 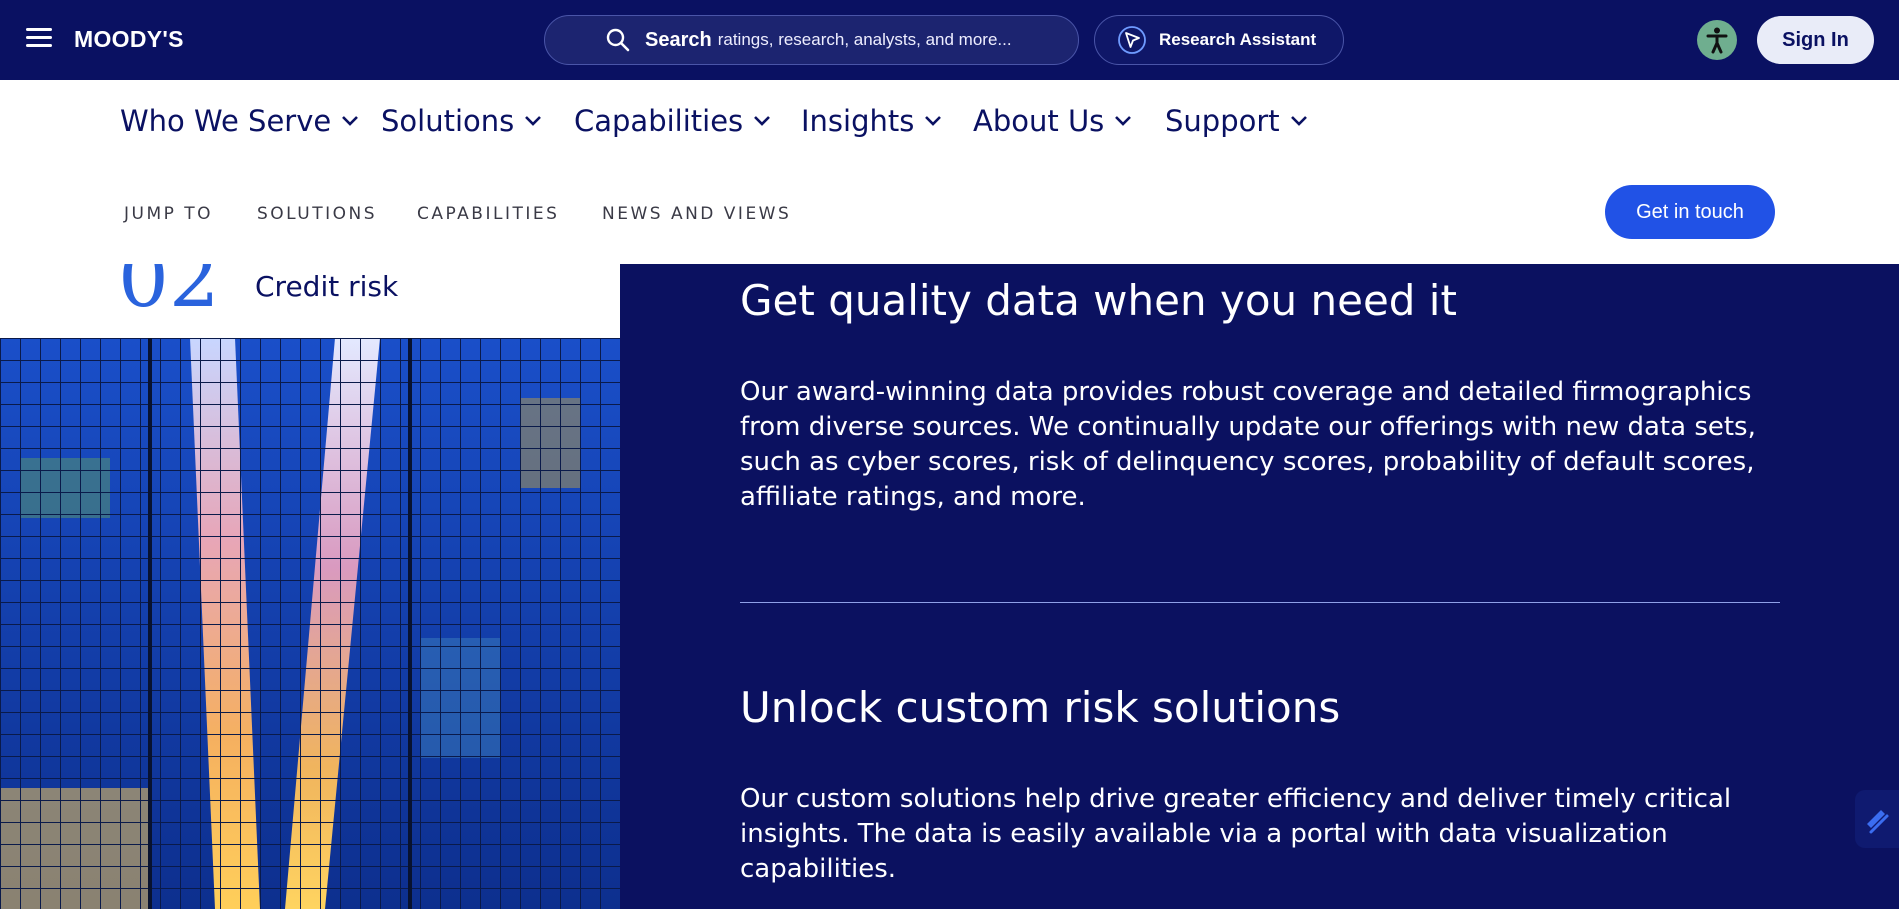 I want to click on nav-item-label: Support, so click(x=1222, y=121).